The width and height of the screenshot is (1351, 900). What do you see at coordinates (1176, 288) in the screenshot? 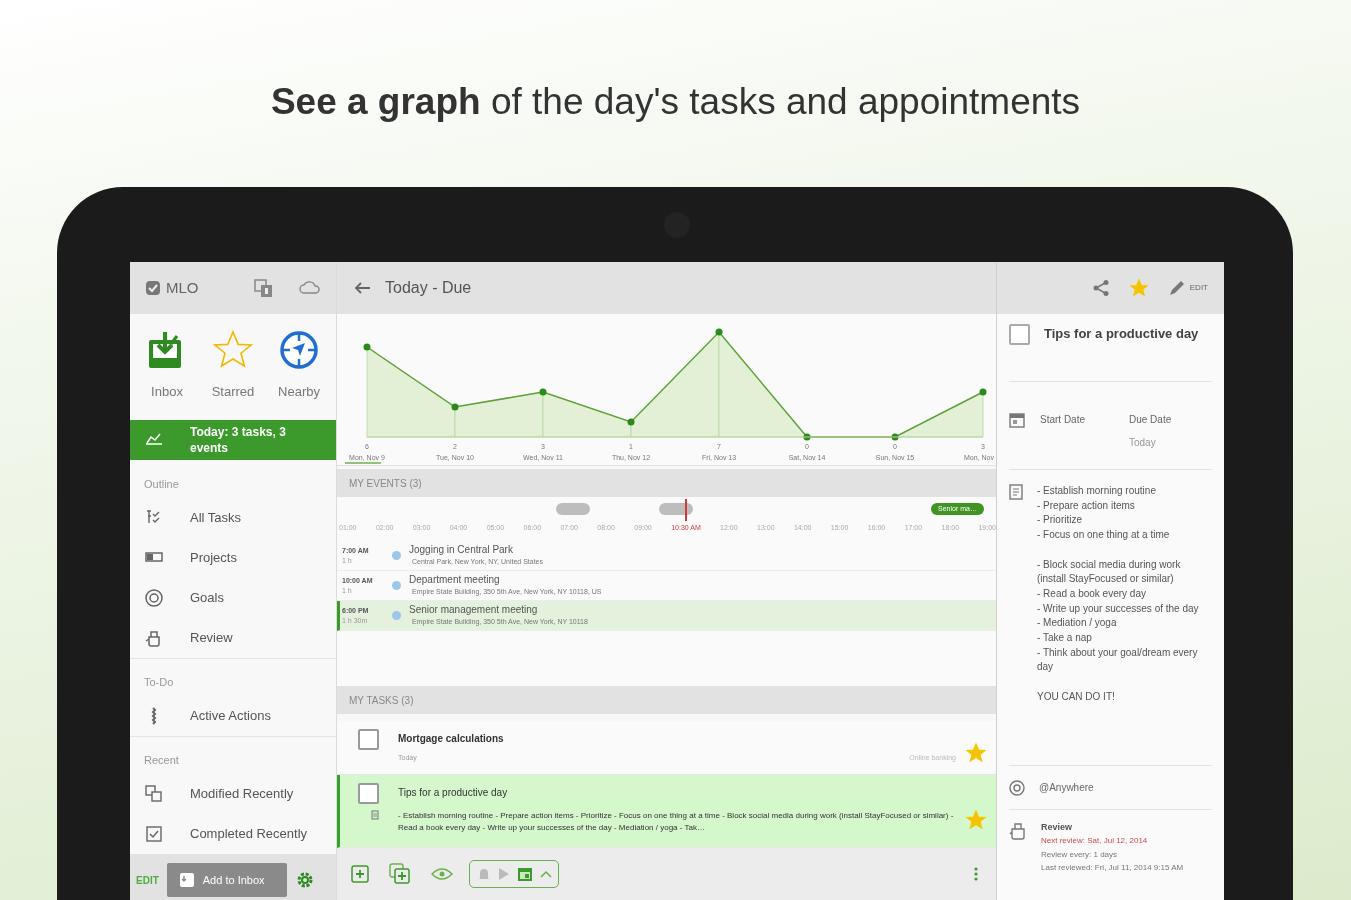
I see `pencil-icon` at bounding box center [1176, 288].